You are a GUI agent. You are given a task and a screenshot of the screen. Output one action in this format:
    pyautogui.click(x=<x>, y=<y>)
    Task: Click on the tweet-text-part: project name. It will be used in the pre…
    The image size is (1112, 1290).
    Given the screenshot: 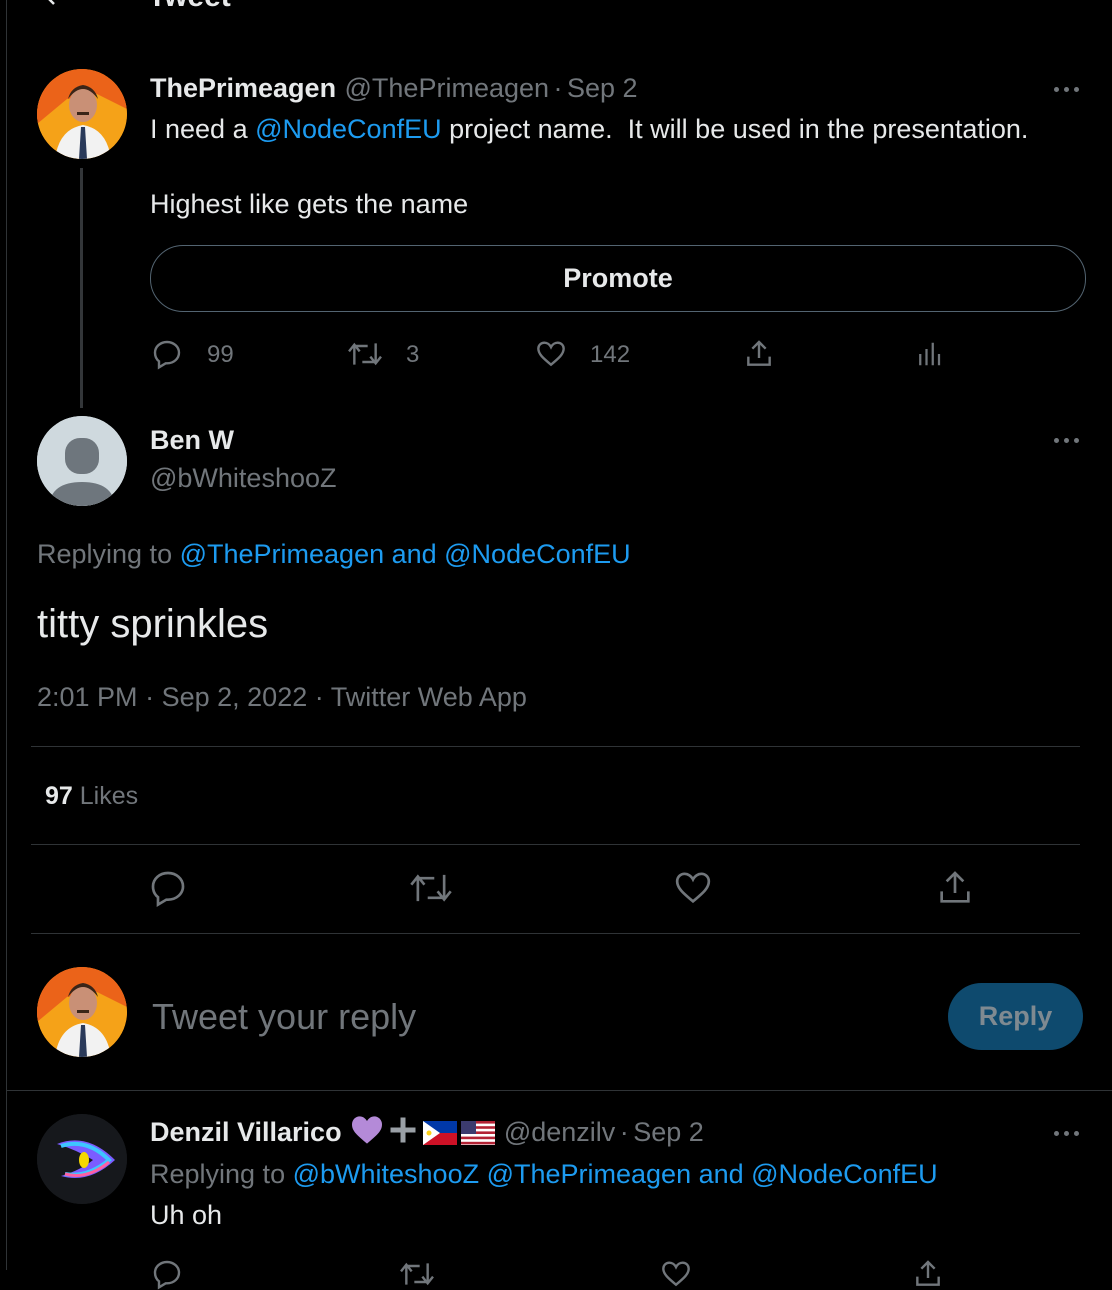 What is the action you would take?
    pyautogui.click(x=735, y=129)
    